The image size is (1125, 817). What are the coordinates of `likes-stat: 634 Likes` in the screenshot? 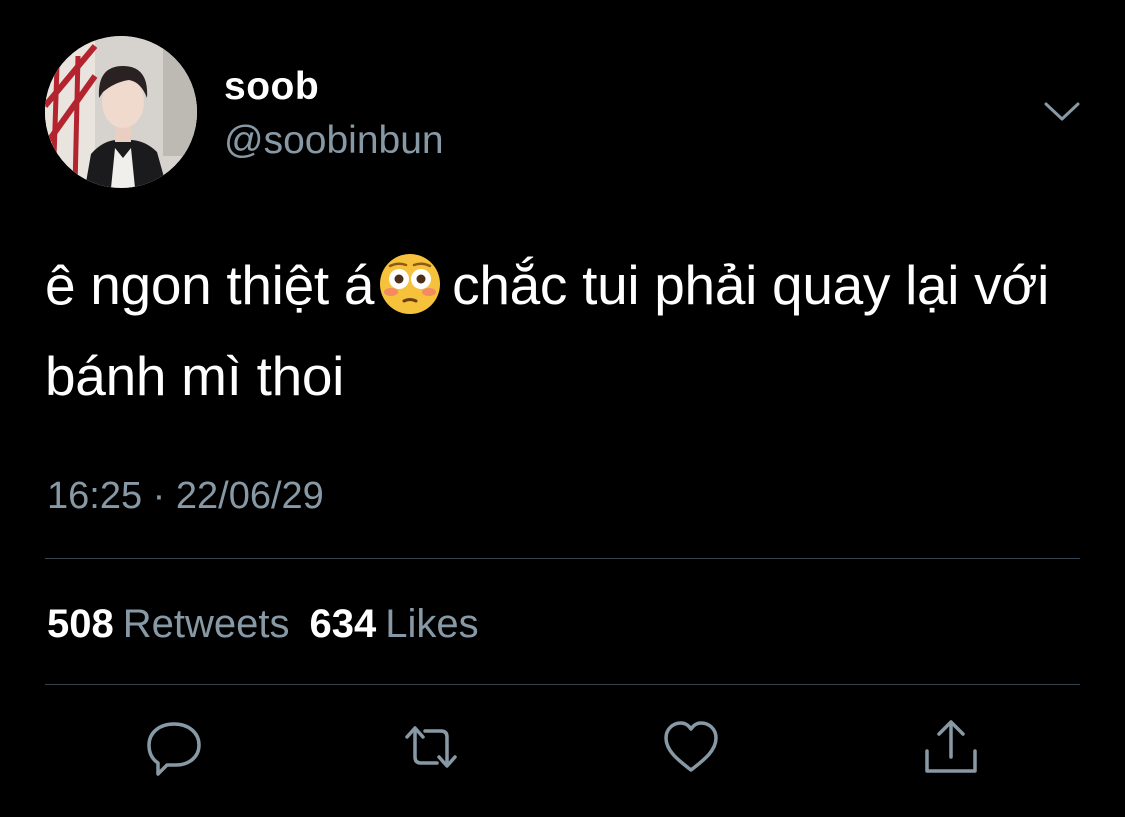 It's located at (394, 624).